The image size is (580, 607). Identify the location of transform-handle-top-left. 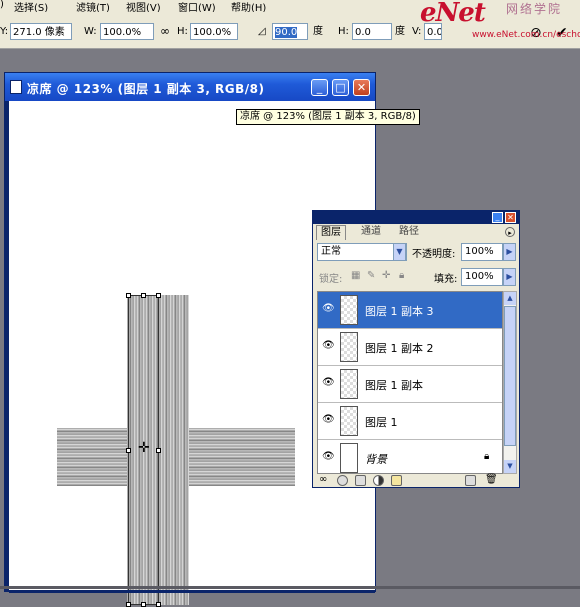
(128, 295).